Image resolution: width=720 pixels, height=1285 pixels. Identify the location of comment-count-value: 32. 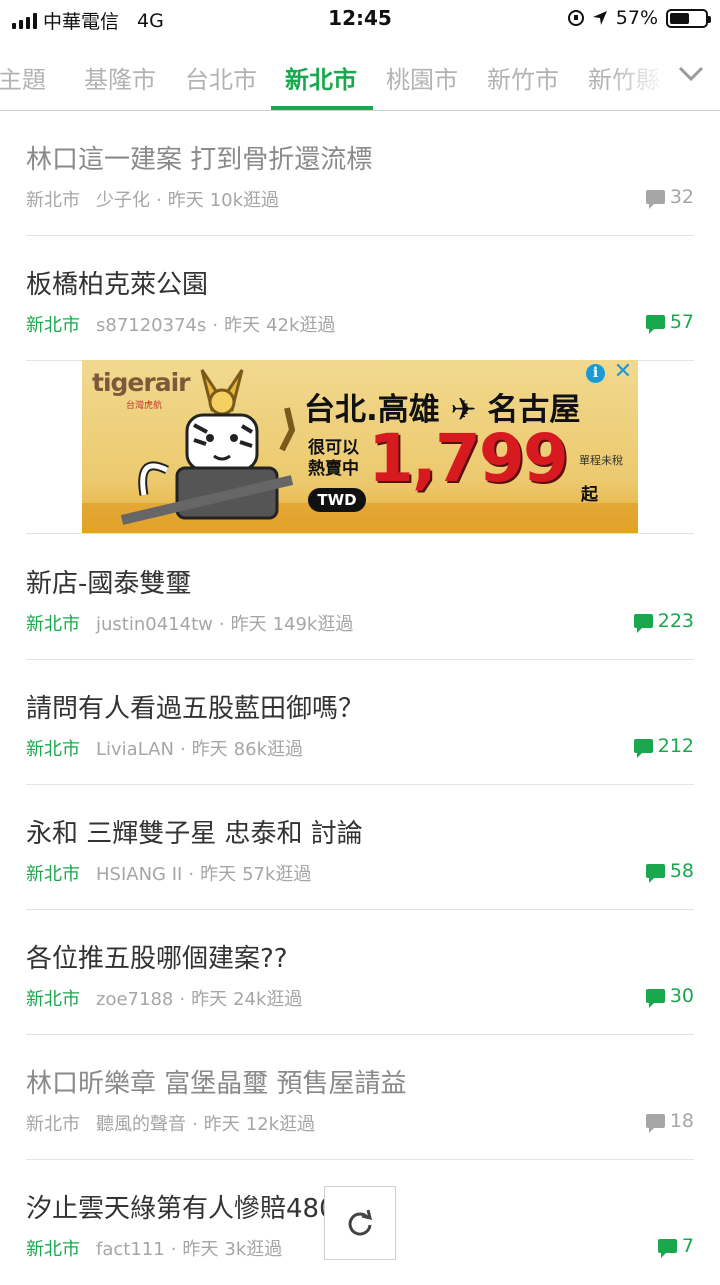
(681, 197).